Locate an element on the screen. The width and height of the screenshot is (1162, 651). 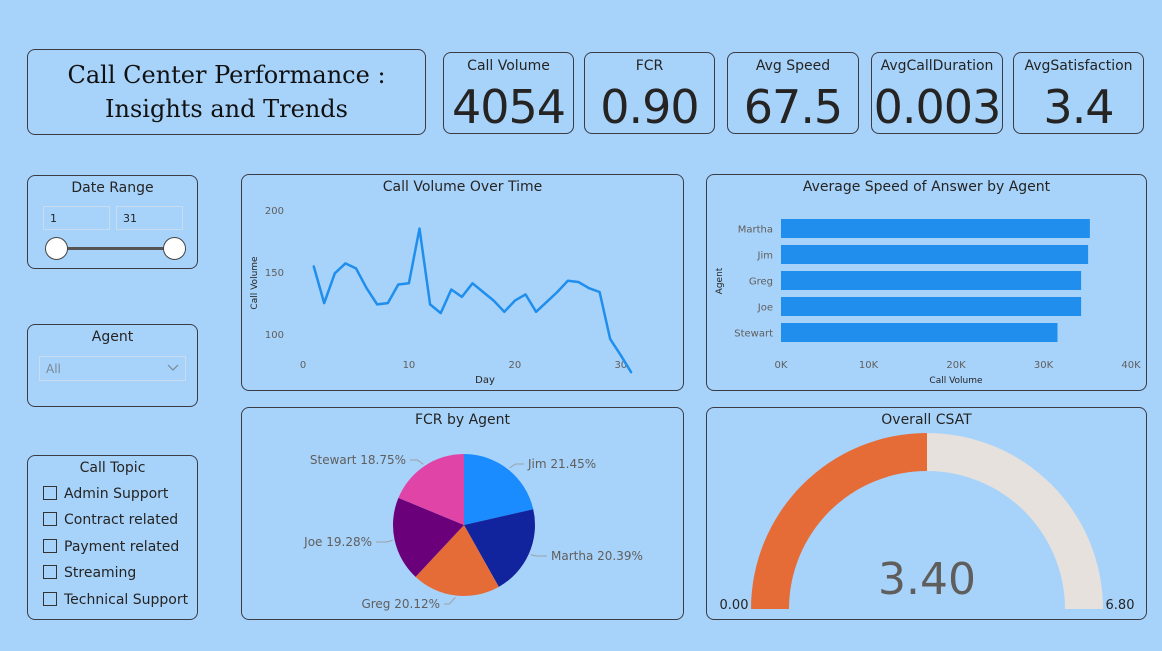
x-tick-label: 20 is located at coordinates (515, 365).